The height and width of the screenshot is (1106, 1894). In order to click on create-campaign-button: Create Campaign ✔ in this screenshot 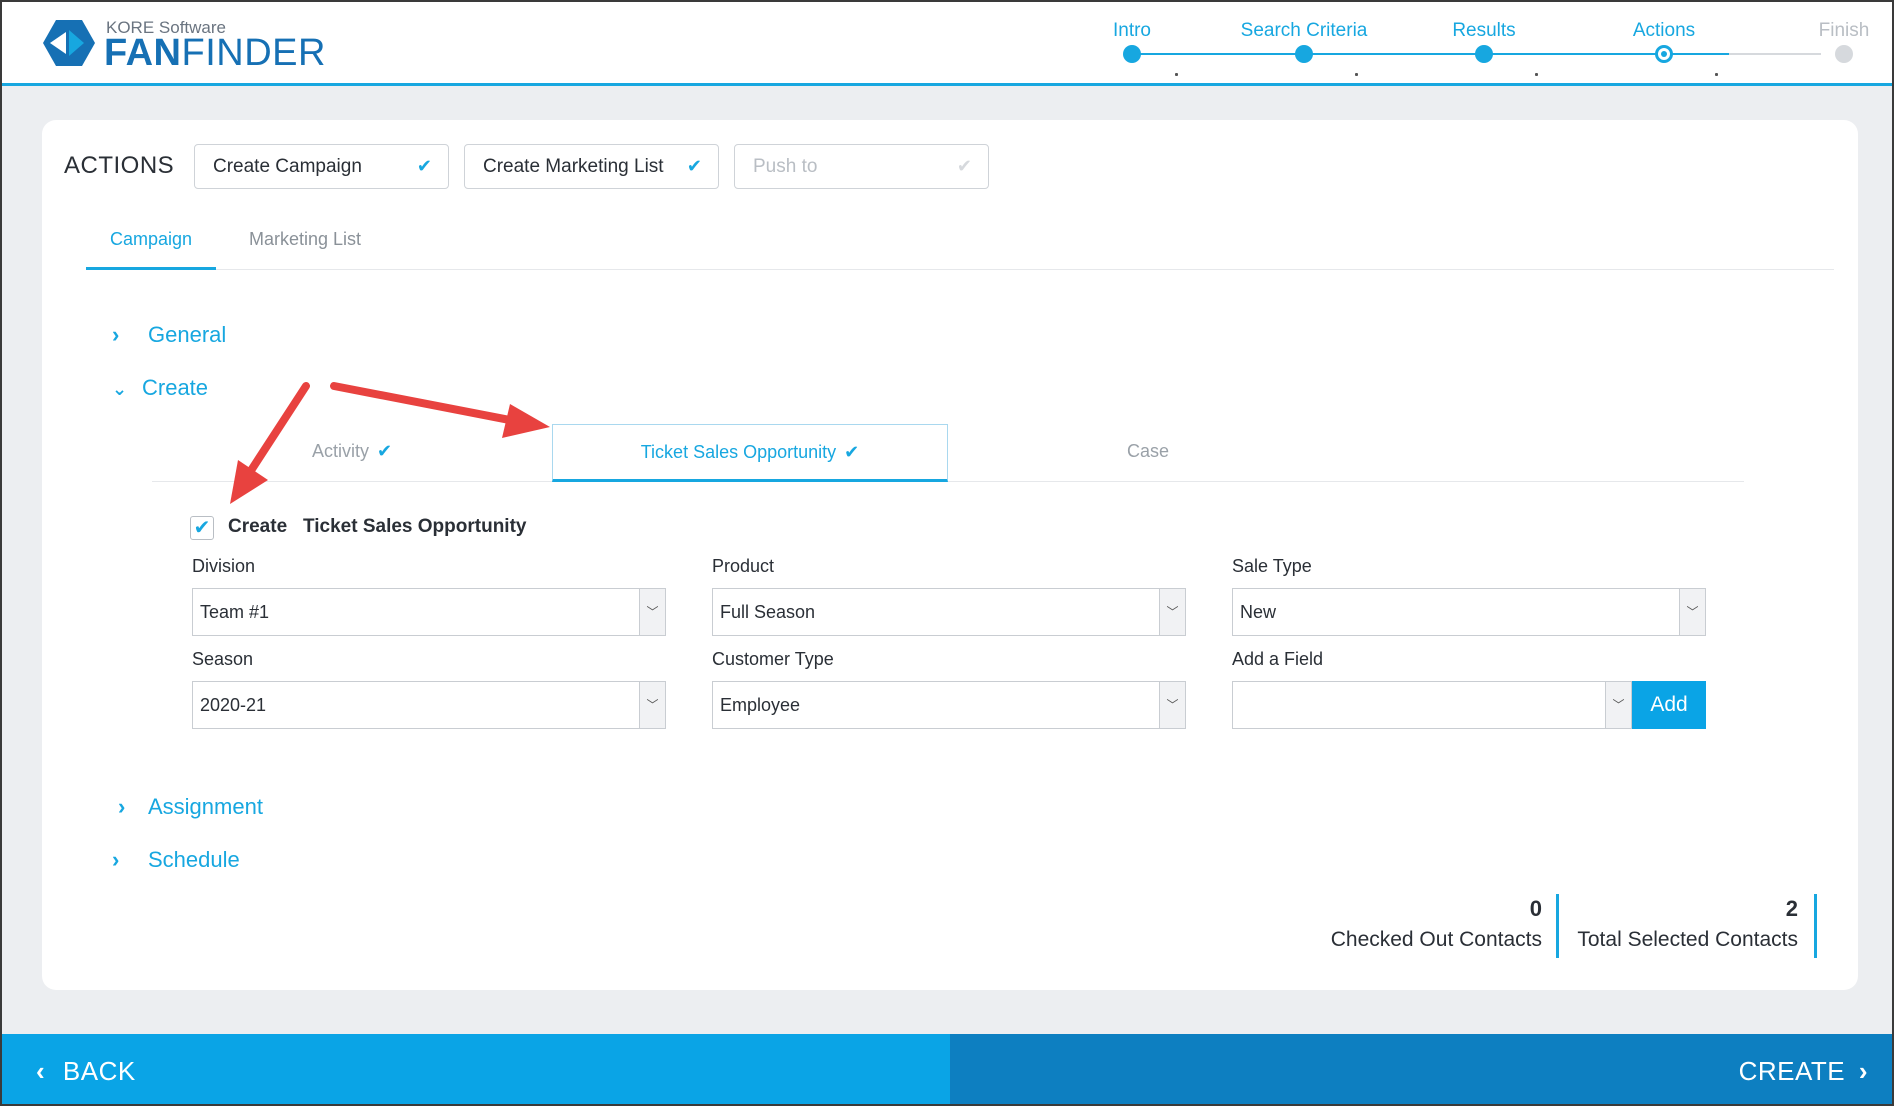, I will do `click(321, 166)`.